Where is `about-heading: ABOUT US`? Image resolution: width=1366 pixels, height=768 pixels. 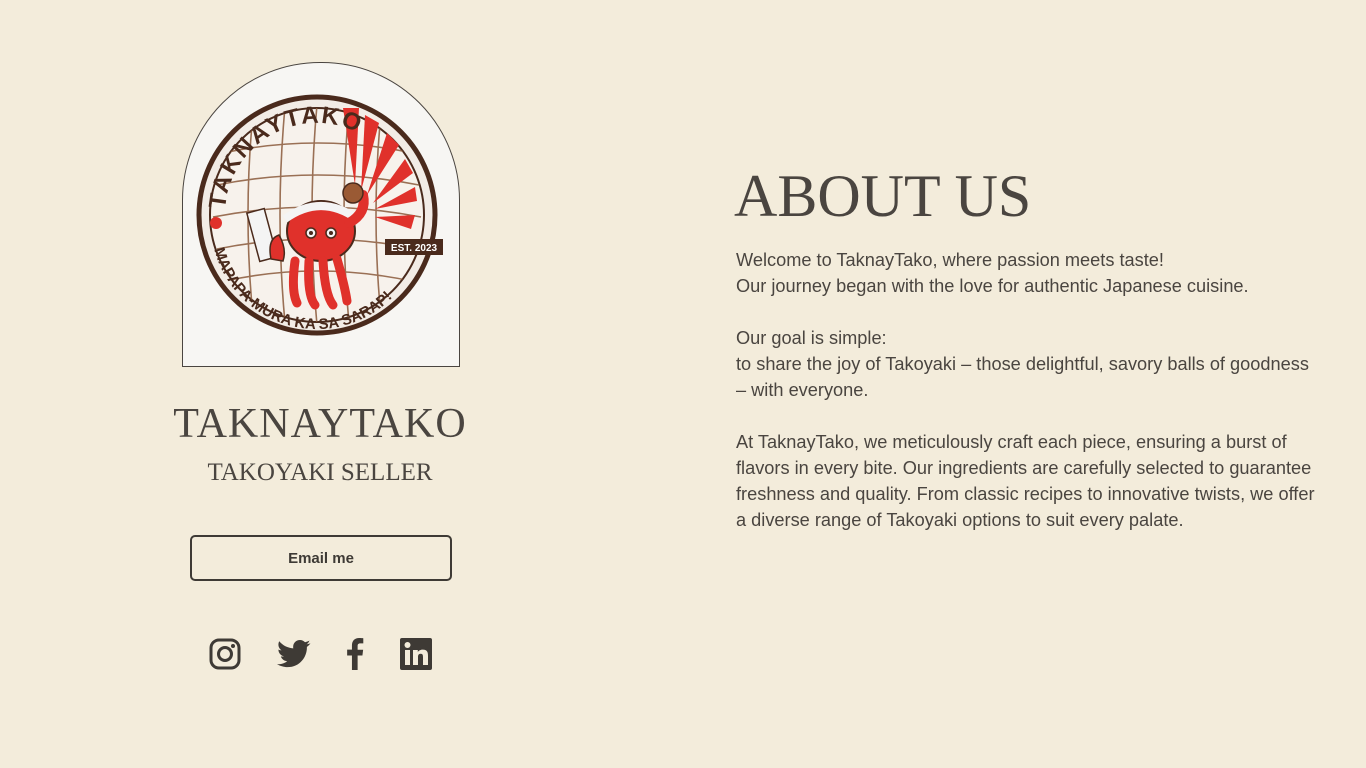
about-heading: ABOUT US is located at coordinates (883, 196).